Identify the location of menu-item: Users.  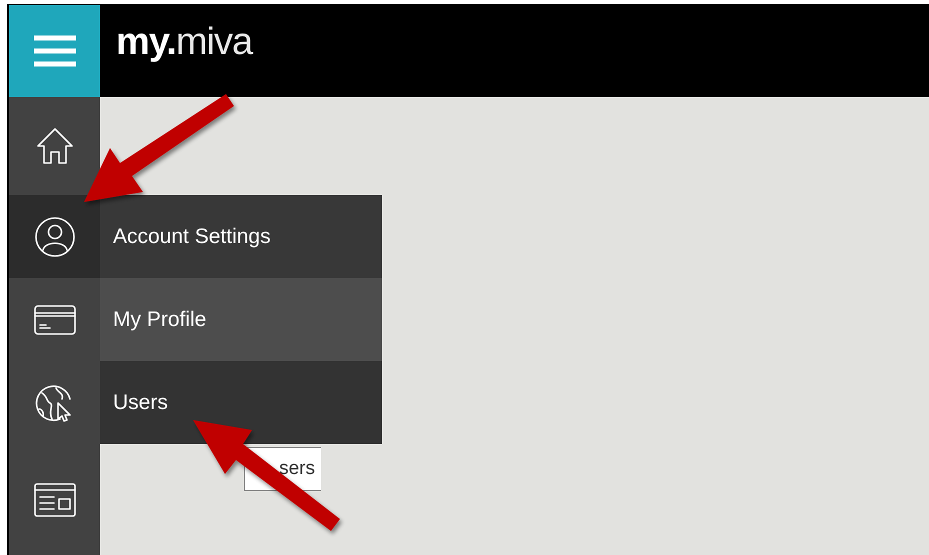
(241, 402).